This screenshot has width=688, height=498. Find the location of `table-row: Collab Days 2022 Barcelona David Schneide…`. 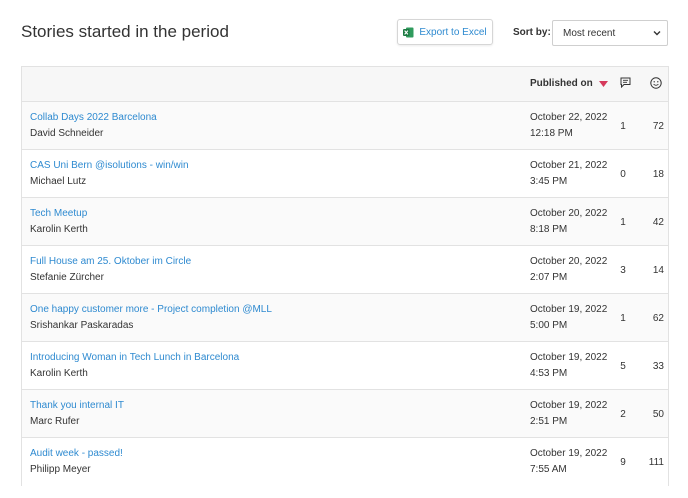

table-row: Collab Days 2022 Barcelona David Schneide… is located at coordinates (345, 126).